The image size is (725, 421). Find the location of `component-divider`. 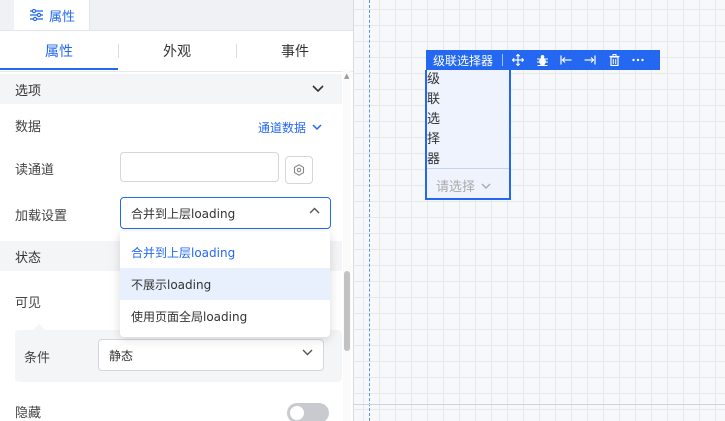

component-divider is located at coordinates (468, 168).